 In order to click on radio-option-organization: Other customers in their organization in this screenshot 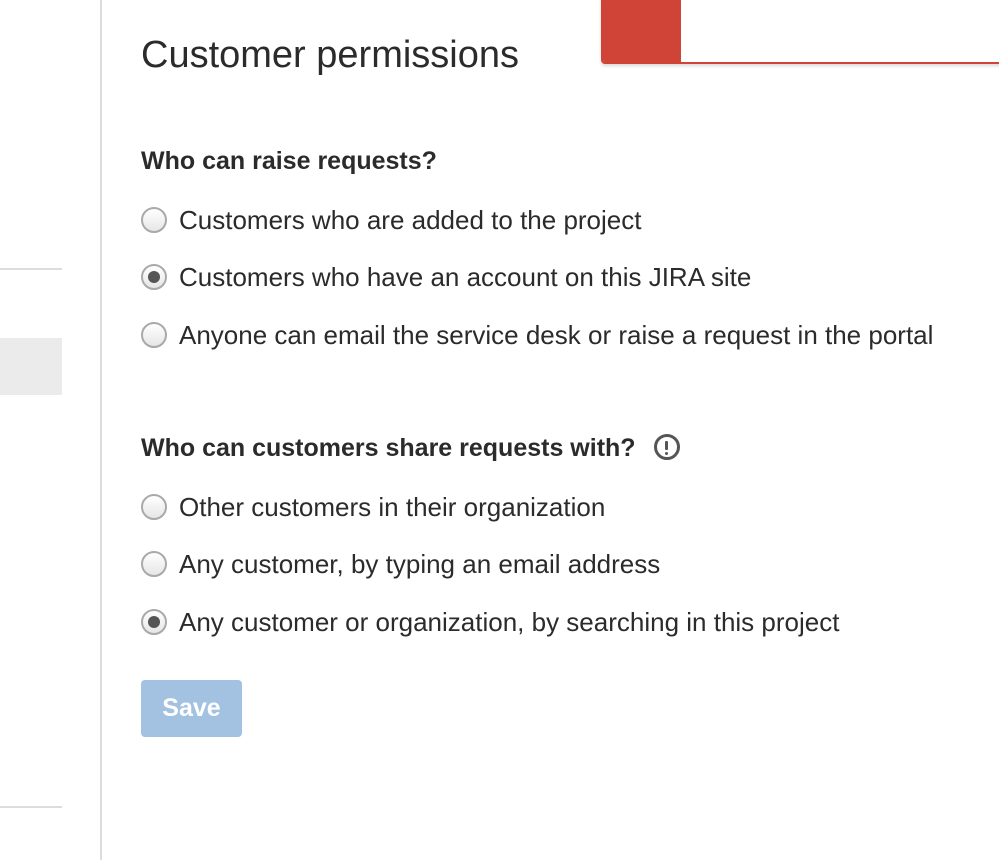, I will do `click(373, 507)`.